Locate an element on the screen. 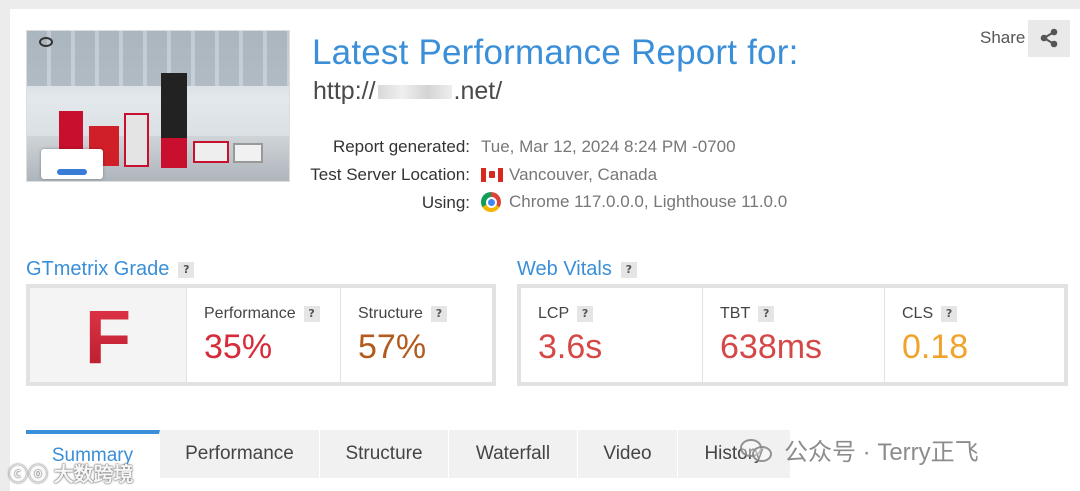  tbt-cell: TBT? 638ms is located at coordinates (794, 335).